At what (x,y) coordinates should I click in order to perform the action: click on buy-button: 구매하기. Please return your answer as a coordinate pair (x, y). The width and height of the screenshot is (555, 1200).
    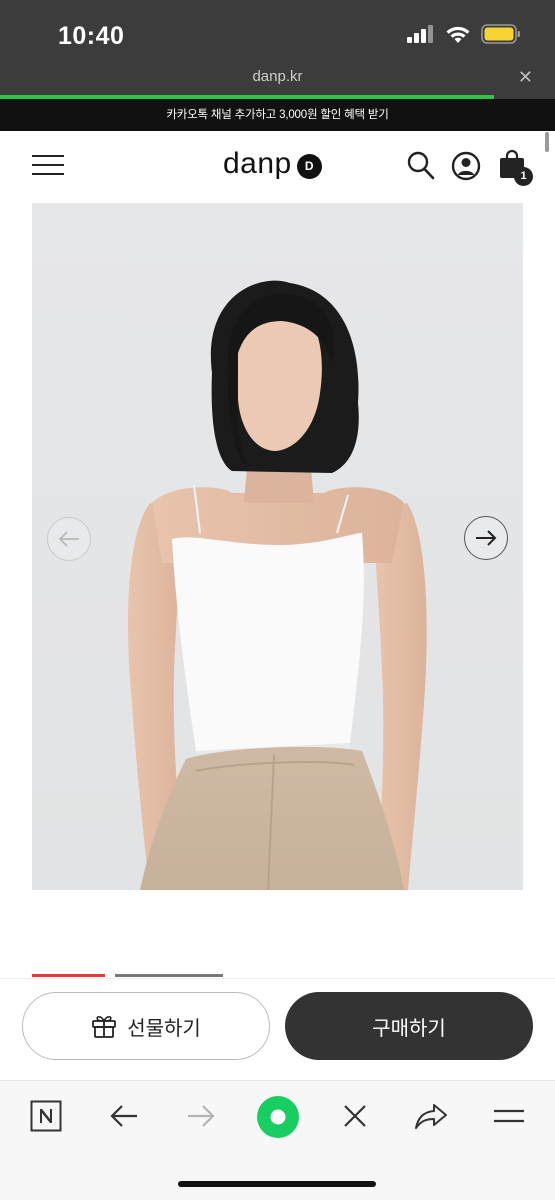
    Looking at the image, I should click on (409, 1026).